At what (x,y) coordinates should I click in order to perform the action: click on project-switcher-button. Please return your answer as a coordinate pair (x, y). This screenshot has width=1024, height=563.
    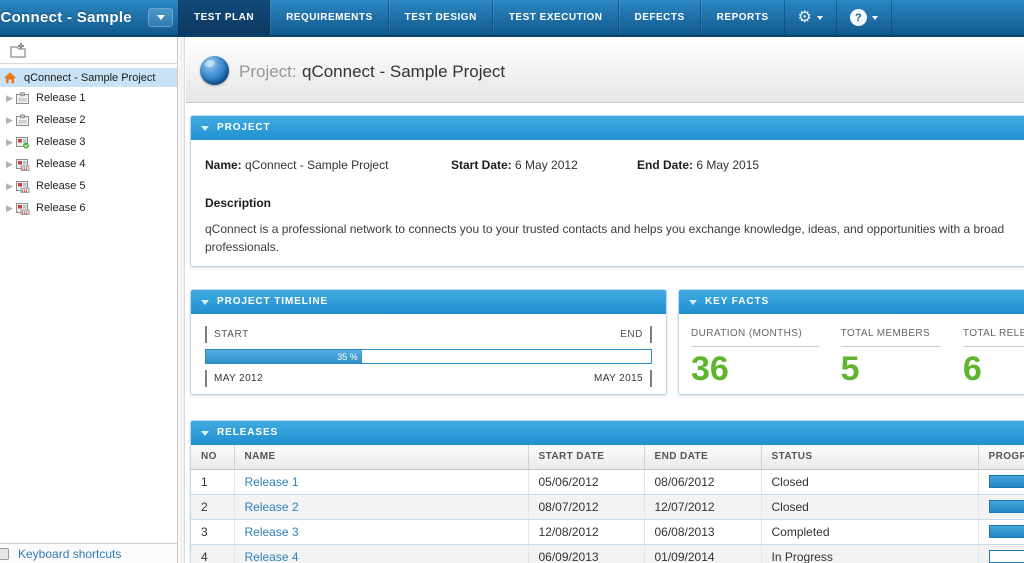
    Looking at the image, I should click on (160, 17).